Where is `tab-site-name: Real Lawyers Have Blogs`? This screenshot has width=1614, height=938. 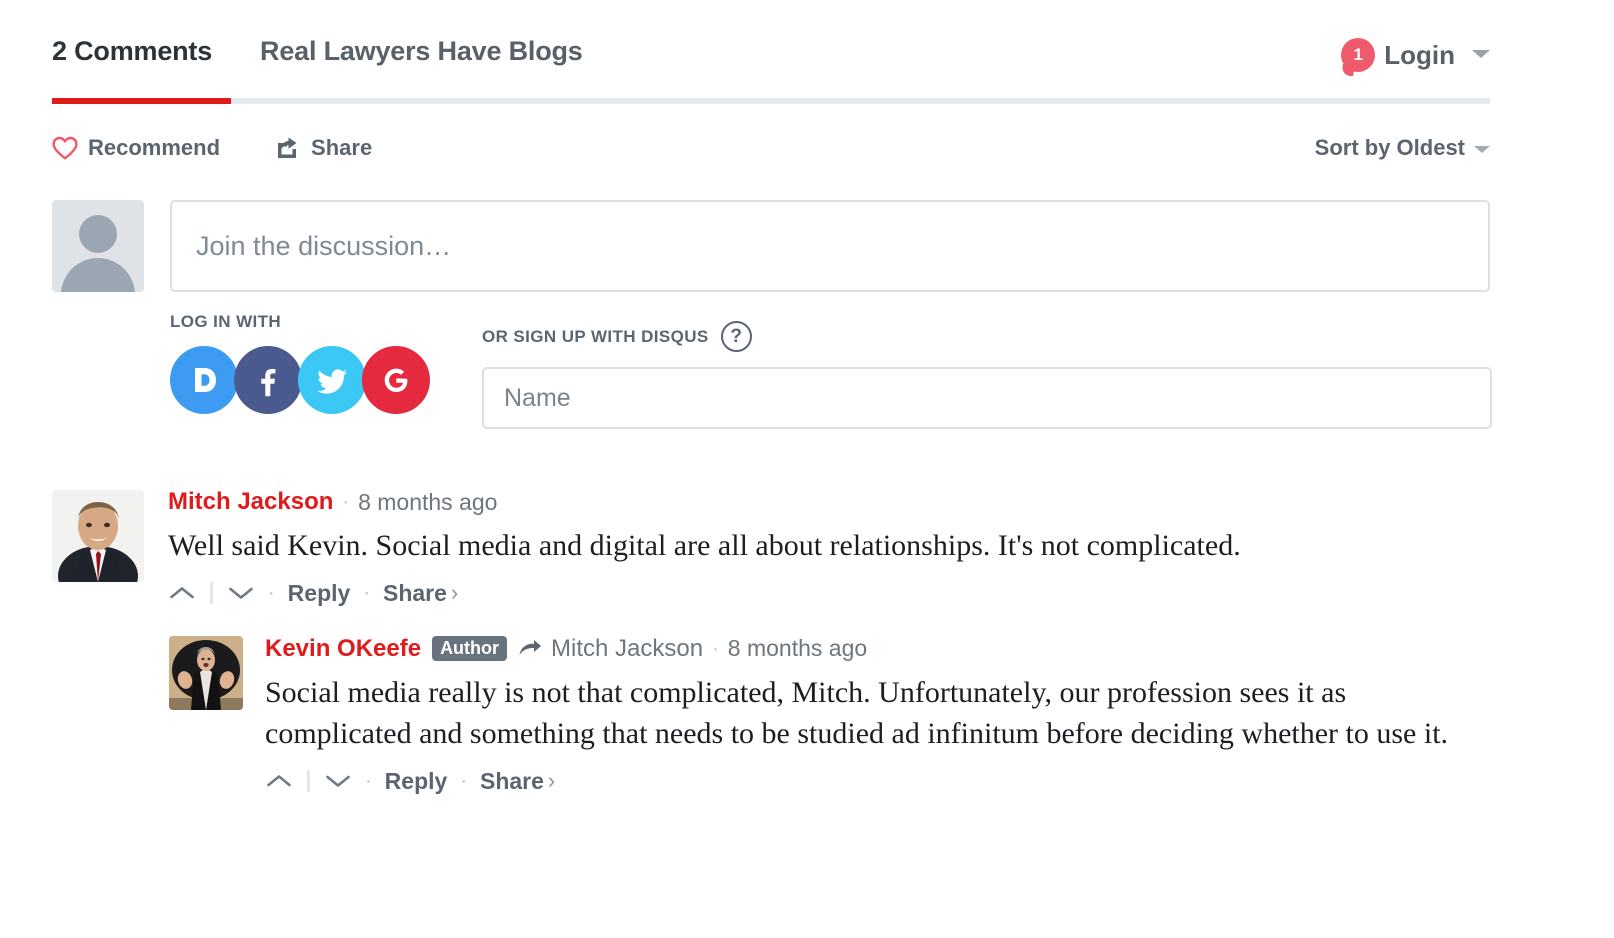
tab-site-name: Real Lawyers Have Blogs is located at coordinates (421, 51).